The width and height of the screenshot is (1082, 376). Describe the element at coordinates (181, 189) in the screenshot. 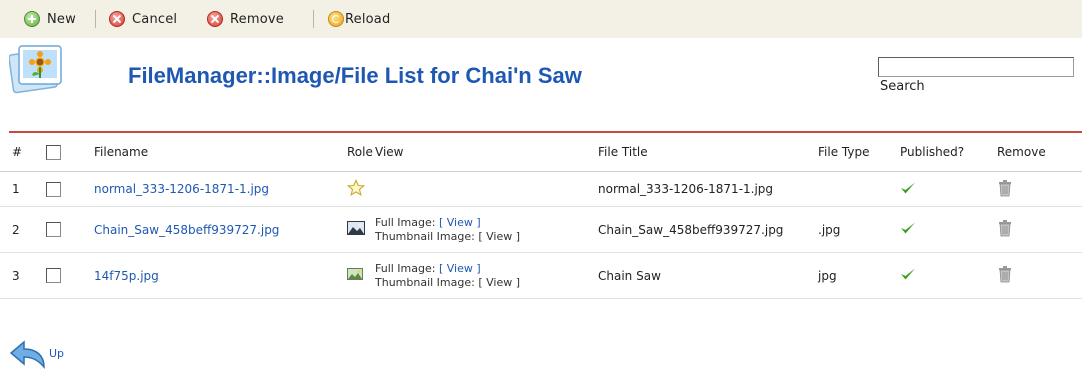

I see `filename-link: normal_333-1206-1871-1.jpg` at that location.